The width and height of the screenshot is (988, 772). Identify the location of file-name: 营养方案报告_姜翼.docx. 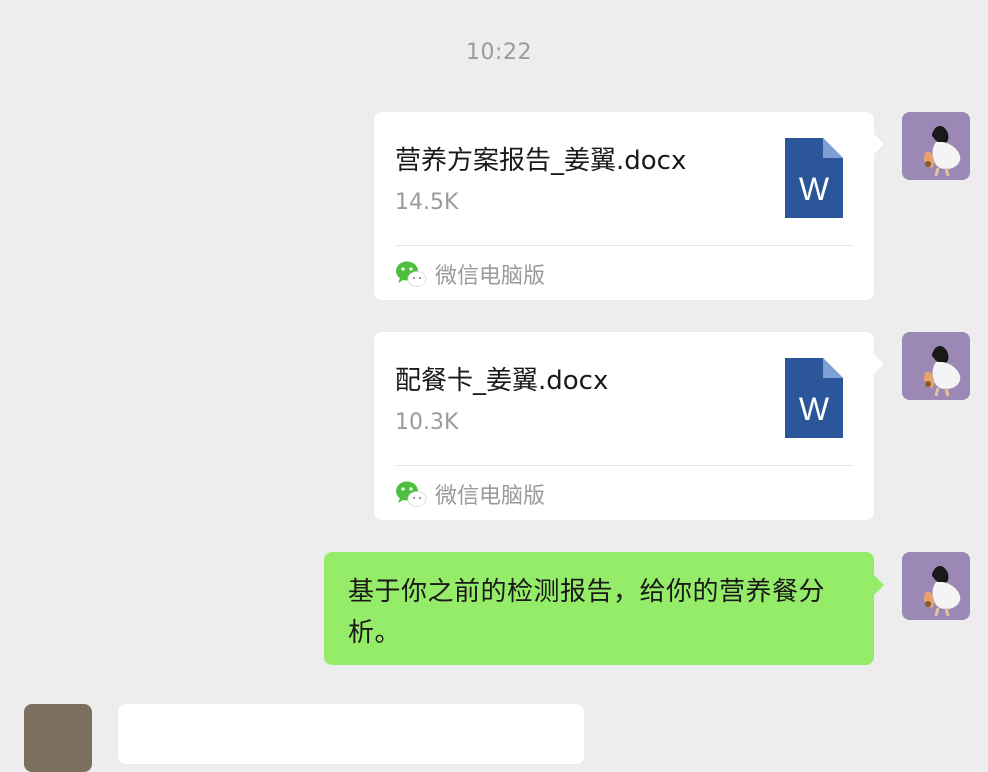
(541, 161).